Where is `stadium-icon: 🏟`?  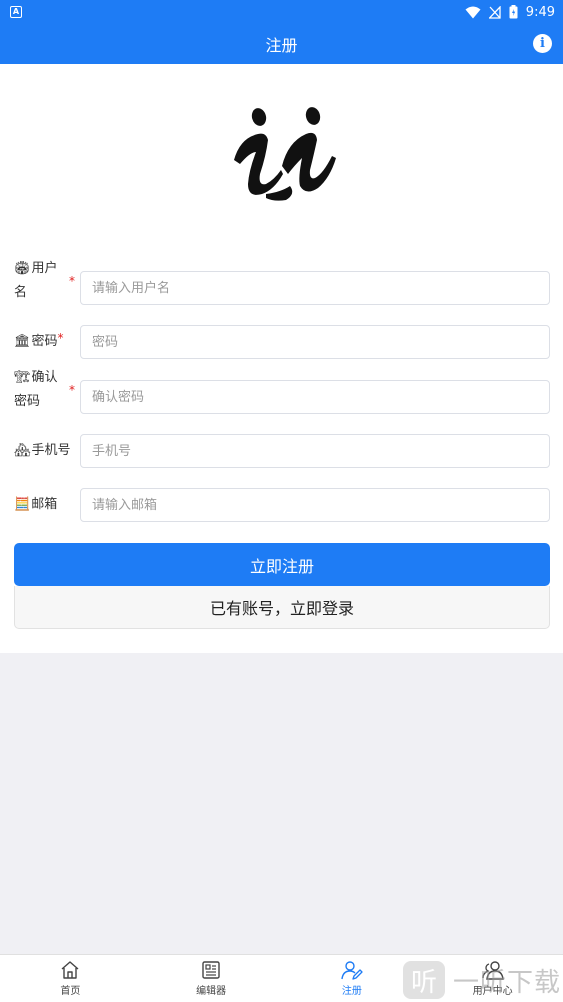 stadium-icon: 🏟 is located at coordinates (22, 268).